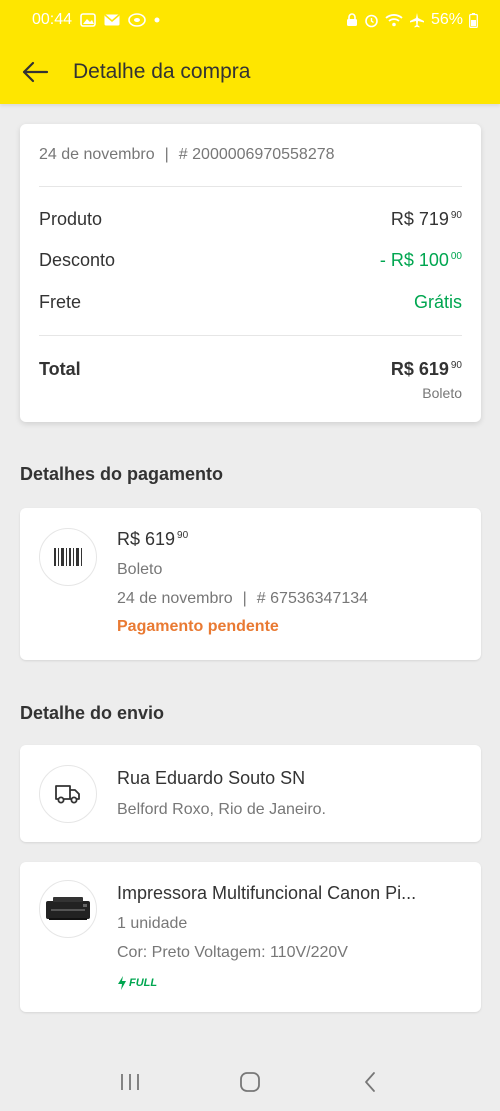  I want to click on product-variant: Cor: Preto Voltagem: 110V/220V, so click(232, 952).